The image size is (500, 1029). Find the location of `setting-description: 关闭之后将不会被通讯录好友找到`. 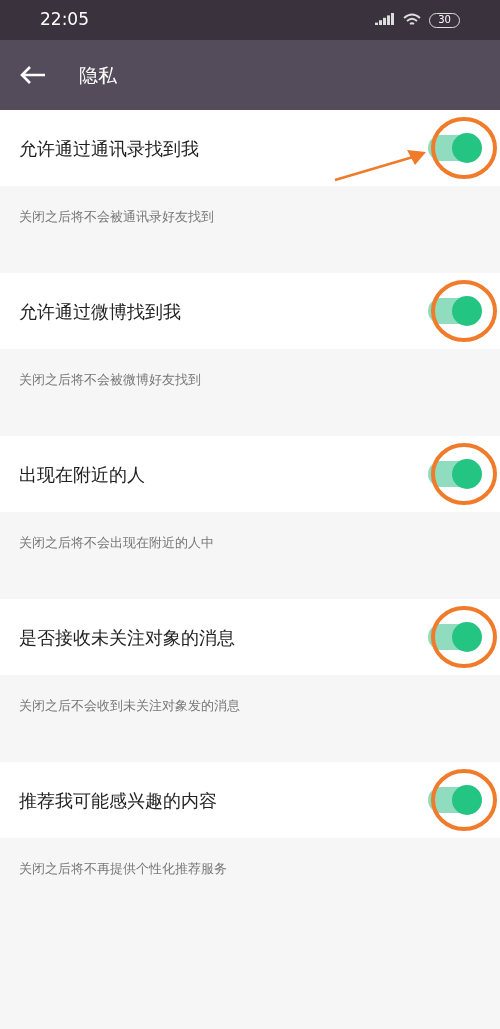

setting-description: 关闭之后将不会被通讯录好友找到 is located at coordinates (116, 216).